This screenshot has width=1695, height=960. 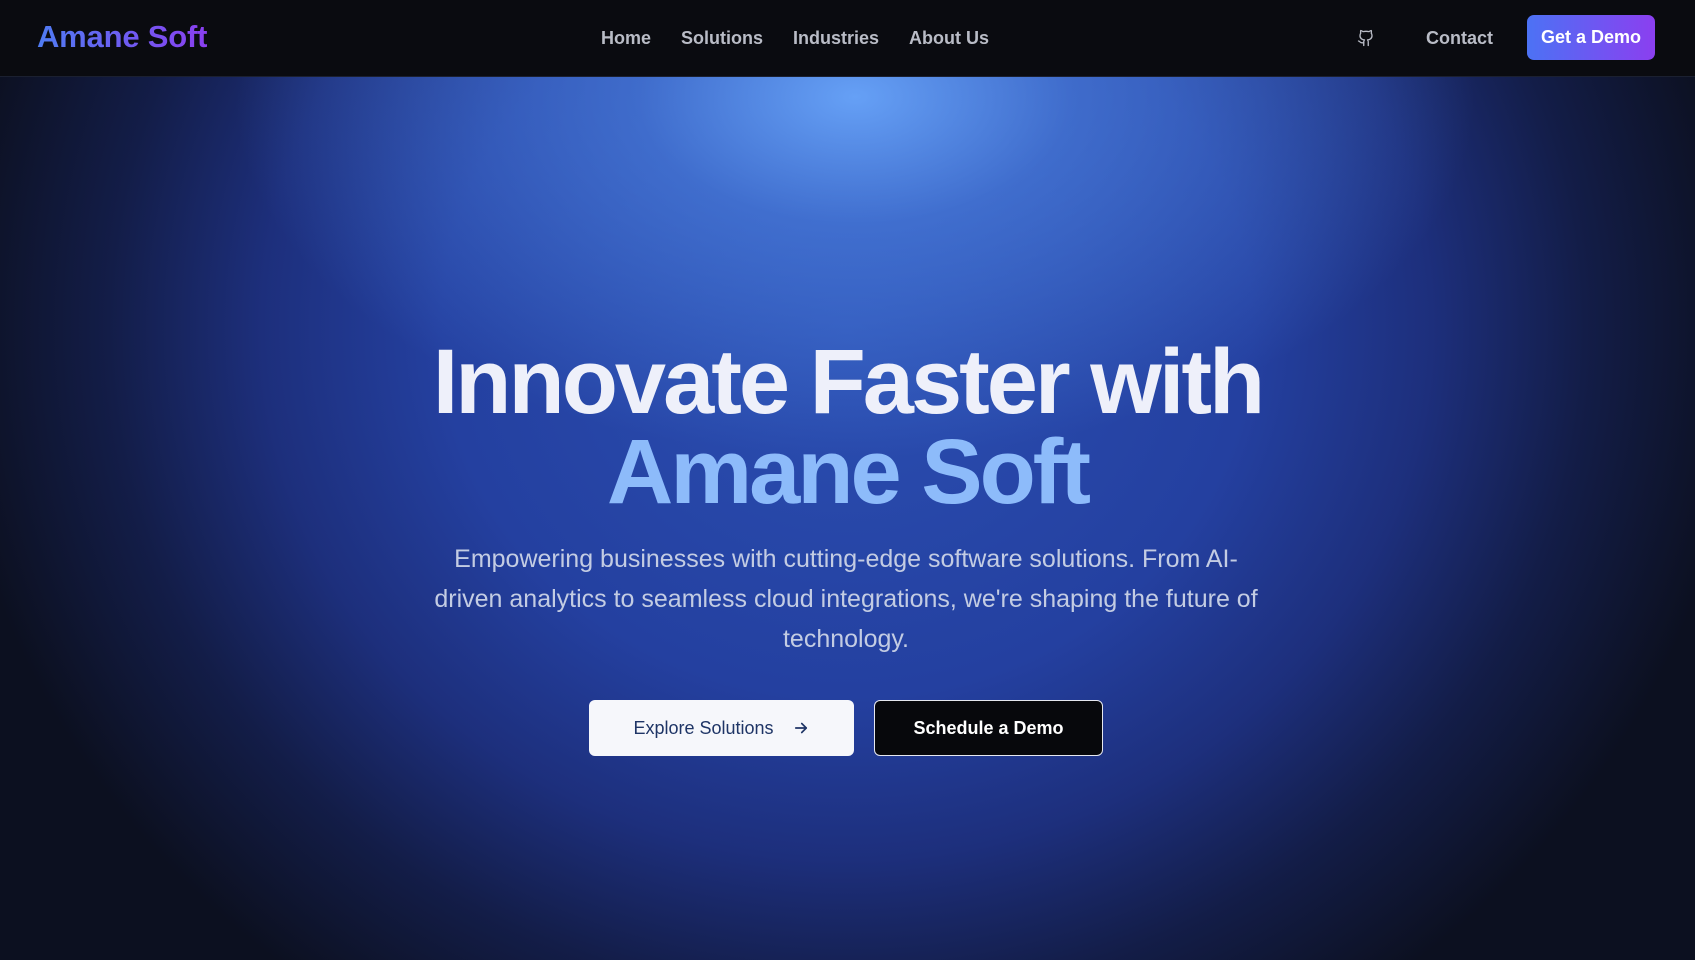 I want to click on nav-home: Home, so click(x=626, y=38).